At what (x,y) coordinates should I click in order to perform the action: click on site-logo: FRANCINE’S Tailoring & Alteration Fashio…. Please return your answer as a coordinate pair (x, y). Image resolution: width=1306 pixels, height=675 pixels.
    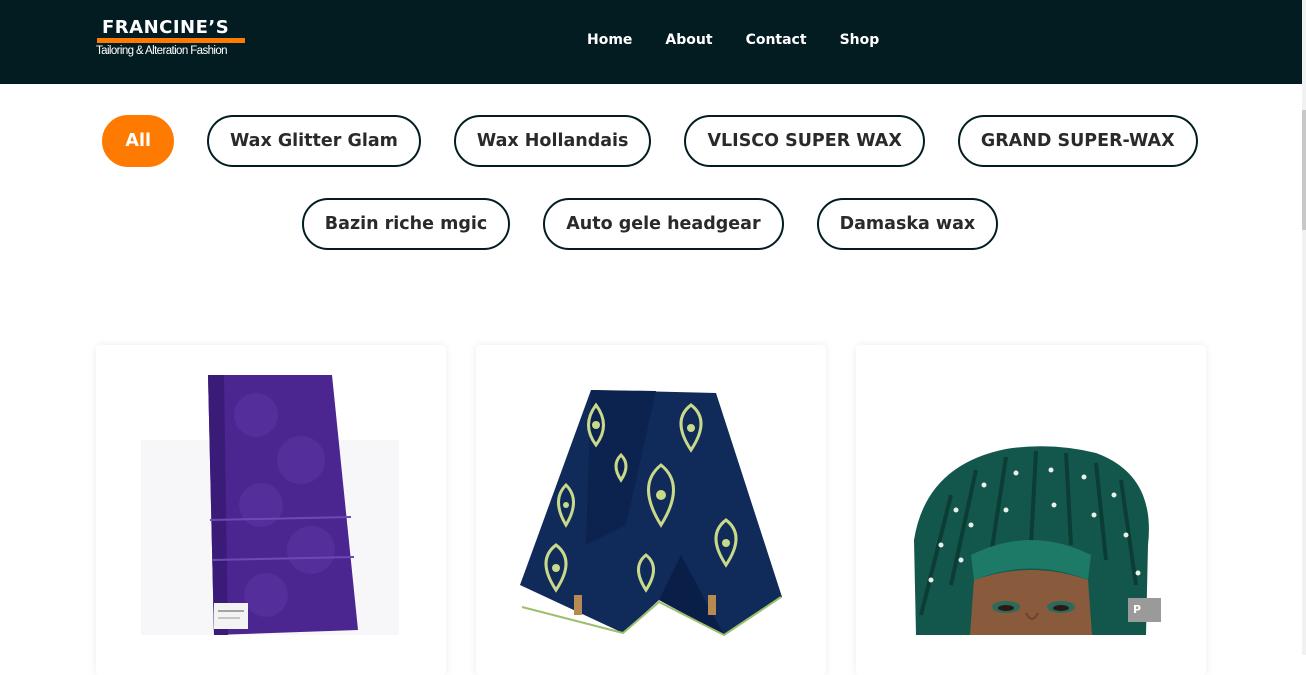
    Looking at the image, I should click on (172, 40).